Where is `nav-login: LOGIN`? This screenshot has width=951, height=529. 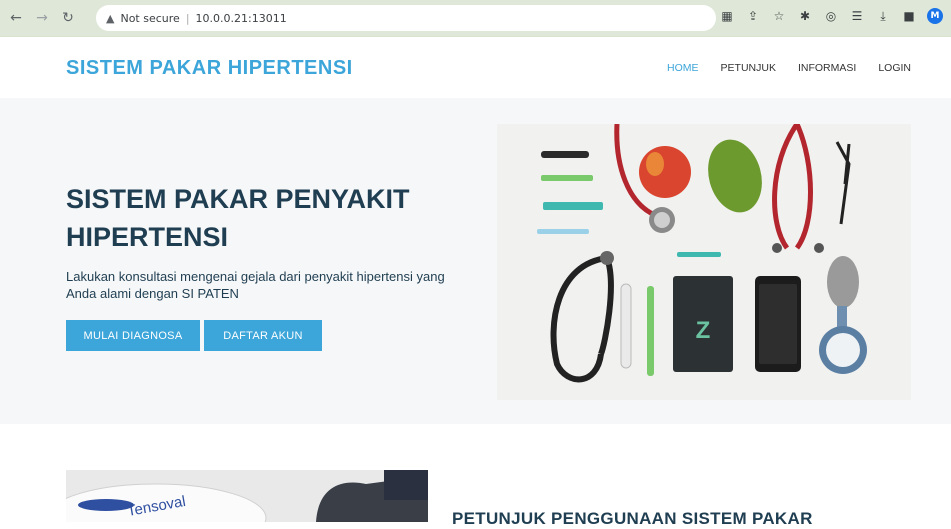
nav-login: LOGIN is located at coordinates (894, 68).